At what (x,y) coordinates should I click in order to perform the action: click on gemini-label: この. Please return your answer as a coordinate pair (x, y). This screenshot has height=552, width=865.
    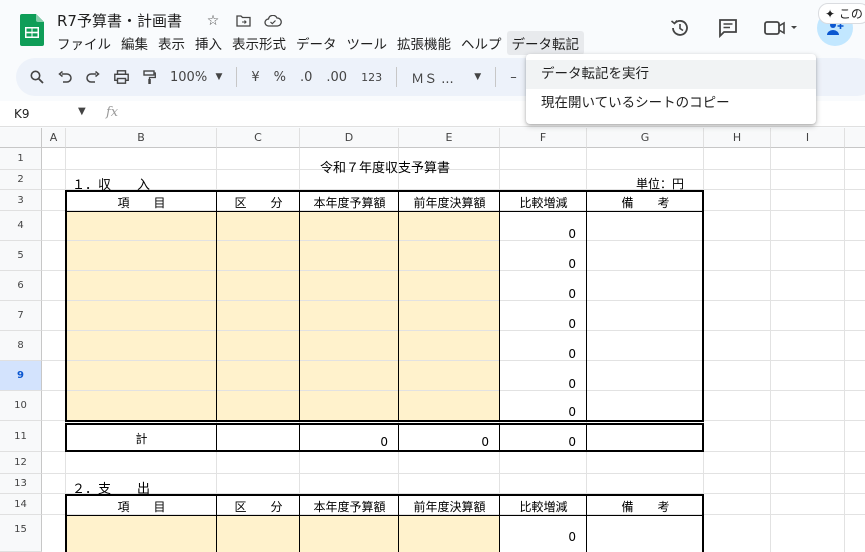
    Looking at the image, I should click on (850, 14).